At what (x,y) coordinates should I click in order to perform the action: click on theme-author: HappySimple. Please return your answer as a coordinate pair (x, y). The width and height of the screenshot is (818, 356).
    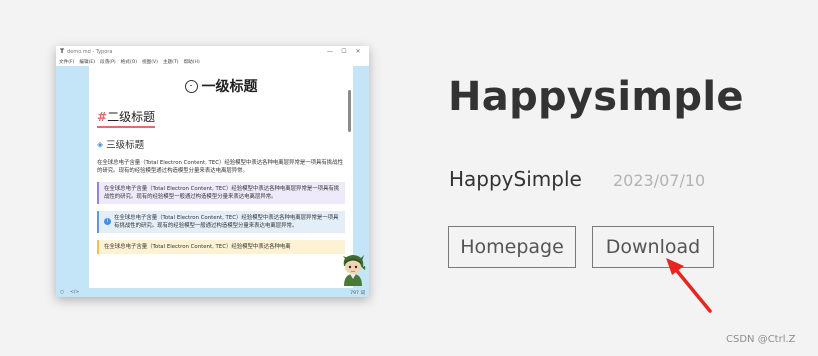
    Looking at the image, I should click on (515, 179).